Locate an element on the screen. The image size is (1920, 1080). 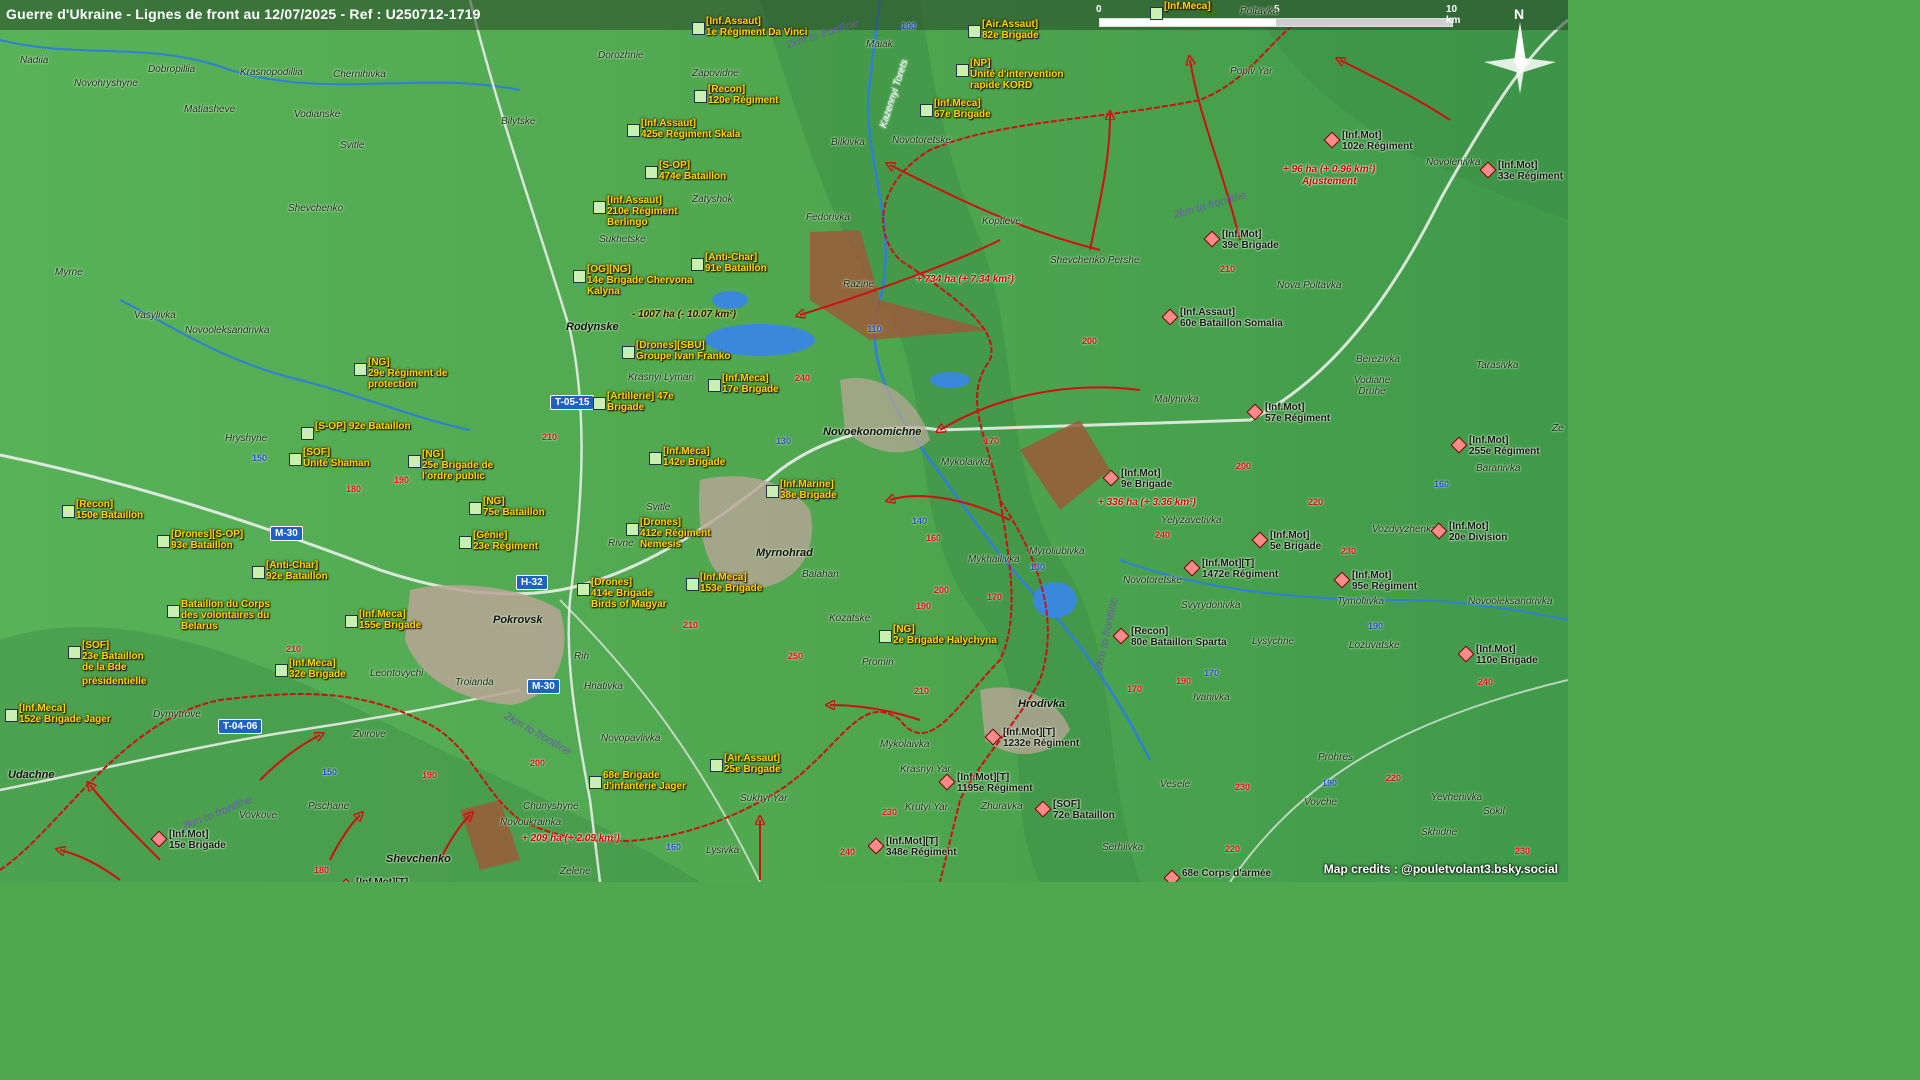
ukr-unit: 68e Brigade d'infanterie Jager is located at coordinates (644, 781).